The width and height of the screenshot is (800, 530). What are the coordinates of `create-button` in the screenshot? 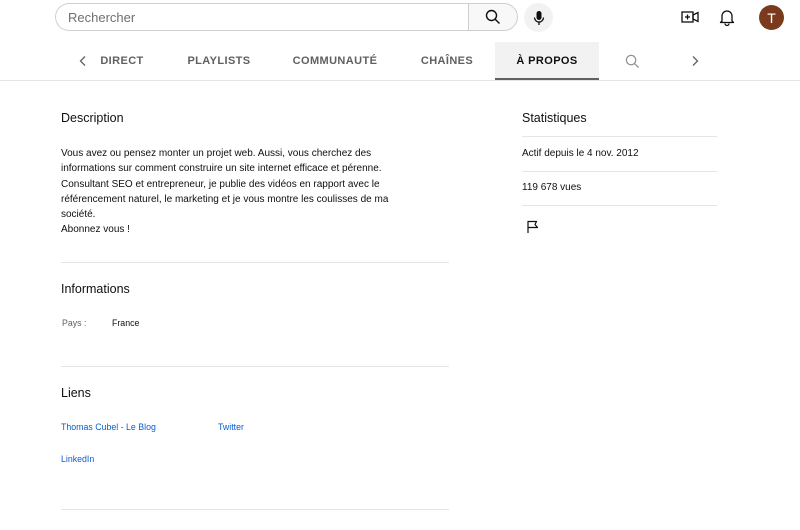 It's located at (690, 17).